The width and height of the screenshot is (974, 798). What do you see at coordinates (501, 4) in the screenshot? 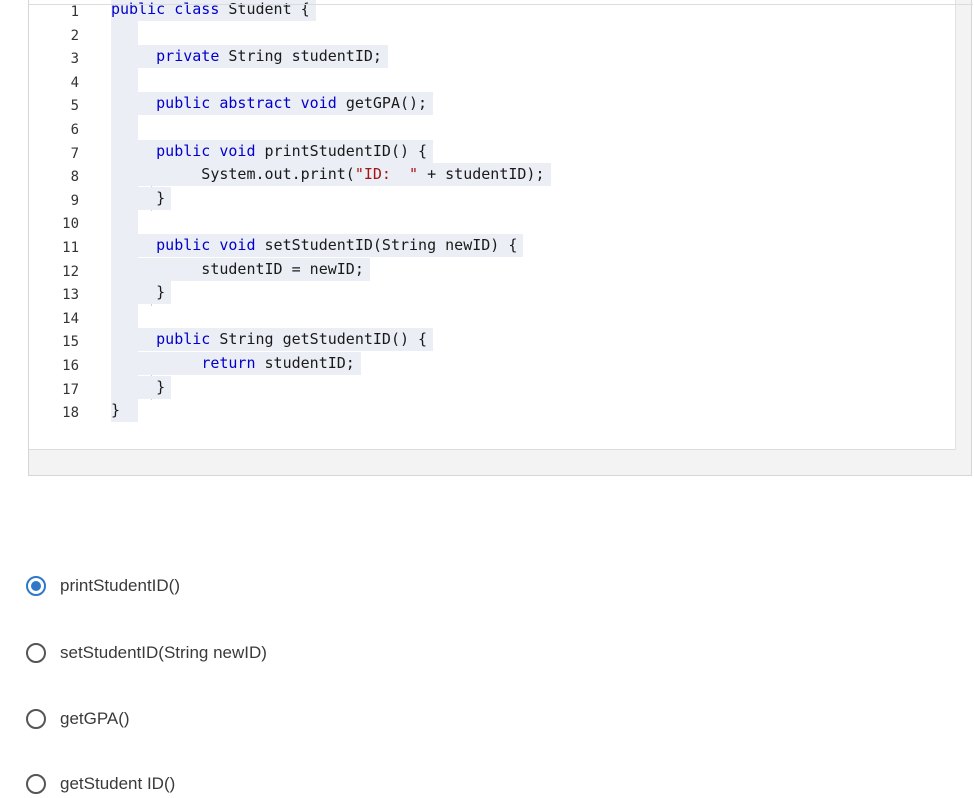
I see `divider` at bounding box center [501, 4].